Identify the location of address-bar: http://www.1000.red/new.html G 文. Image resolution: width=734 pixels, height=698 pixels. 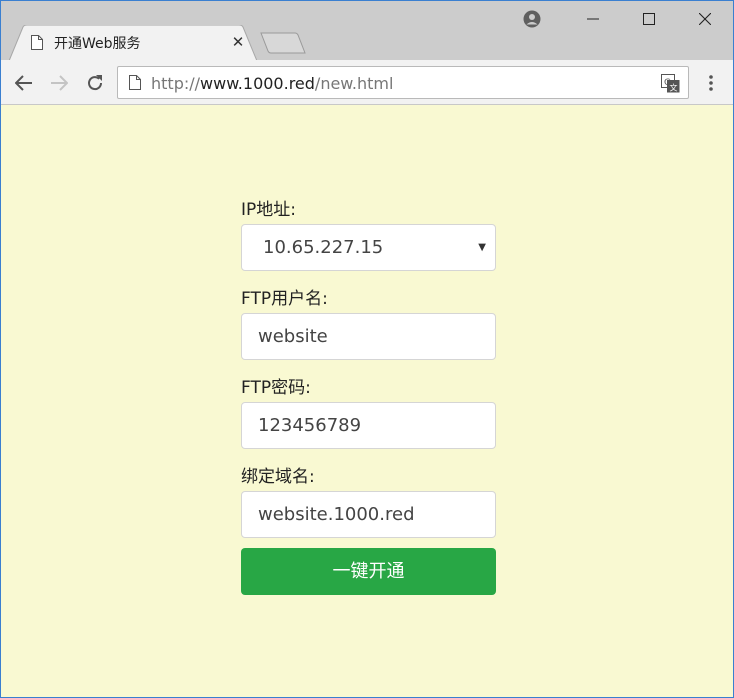
(403, 82).